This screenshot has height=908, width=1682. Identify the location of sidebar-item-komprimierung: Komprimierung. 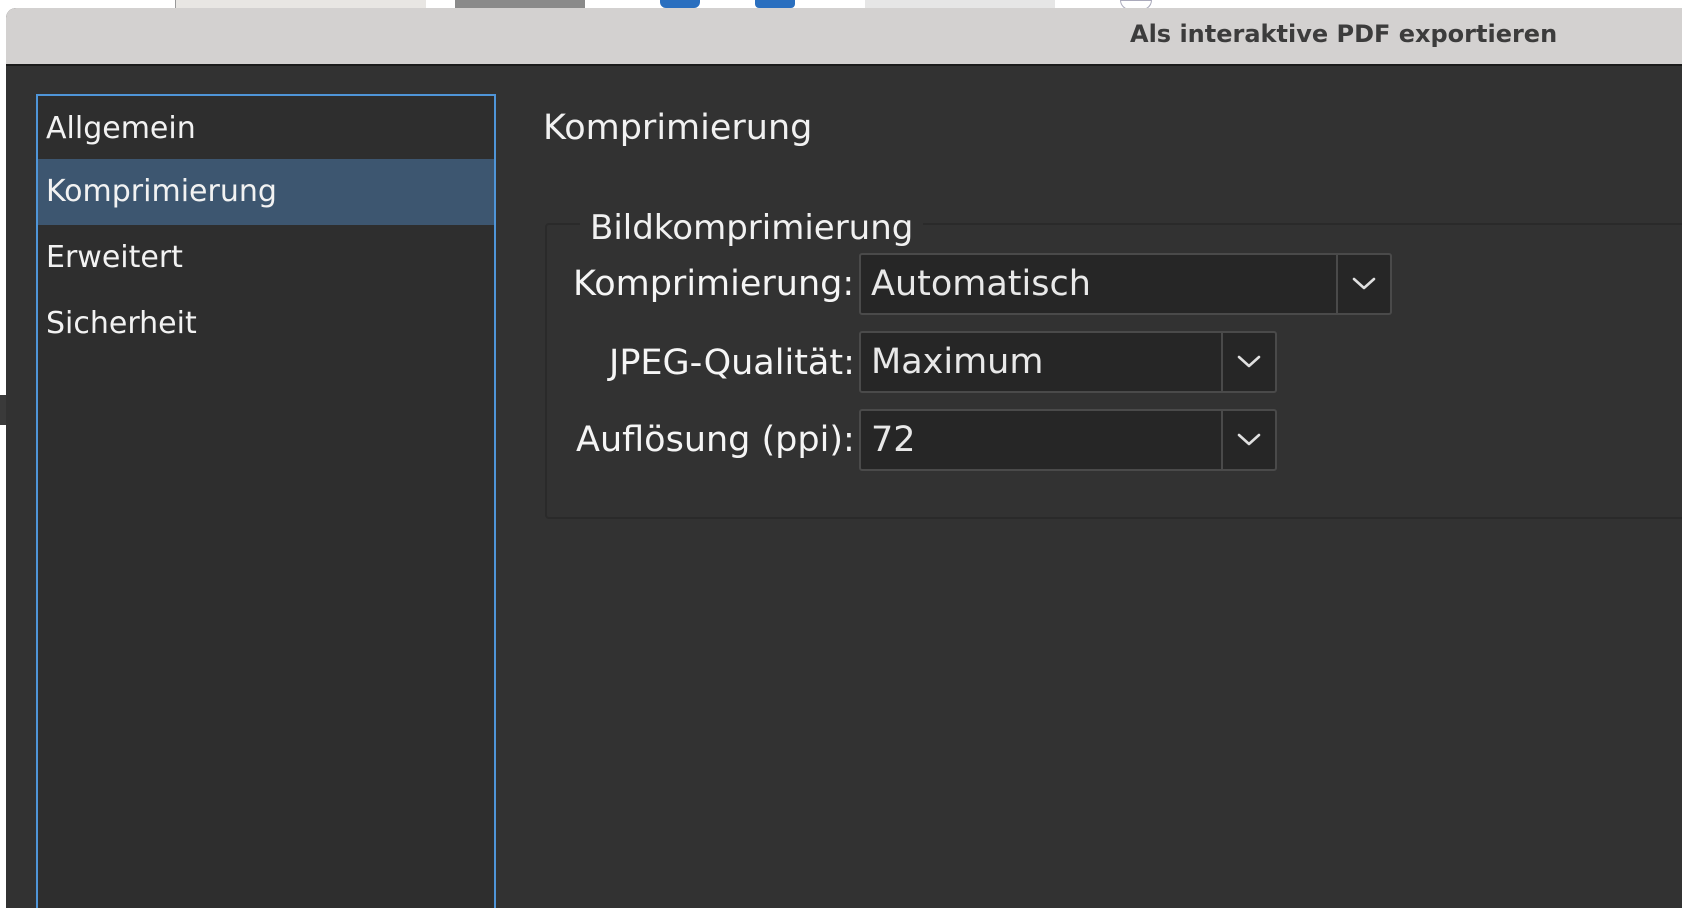
(266, 192).